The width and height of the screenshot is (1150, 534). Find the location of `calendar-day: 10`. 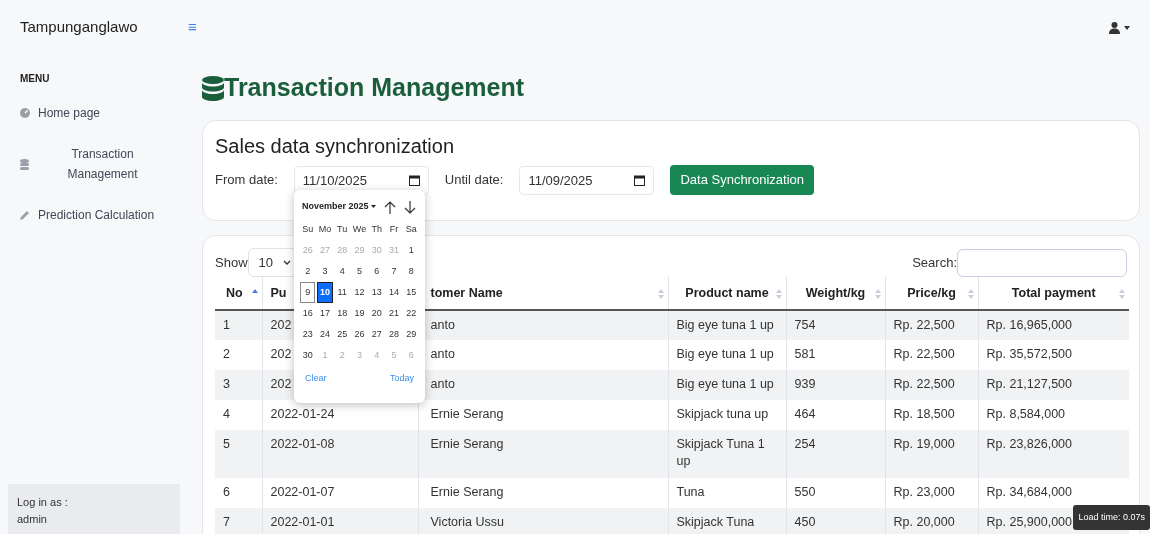

calendar-day: 10 is located at coordinates (325, 292).